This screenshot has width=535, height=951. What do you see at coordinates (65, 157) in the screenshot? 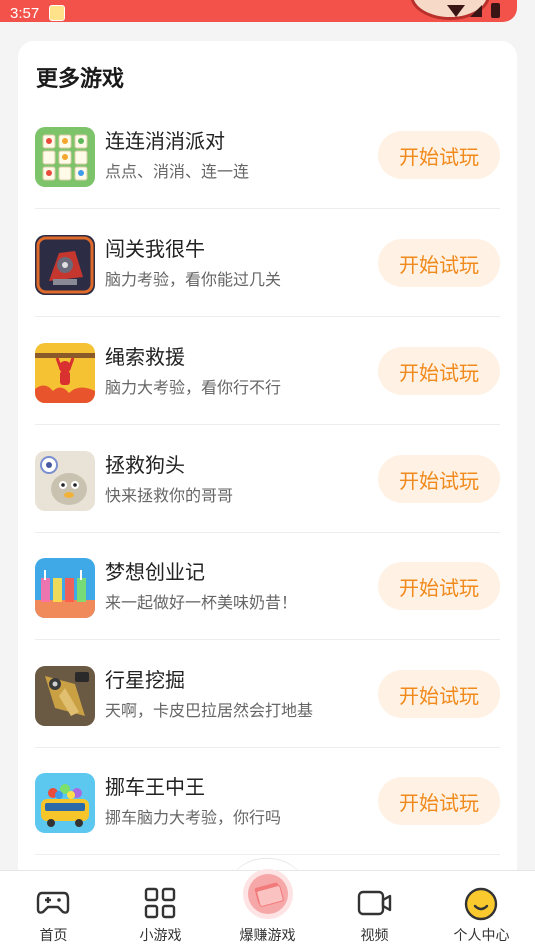
I see `tile-match-icon` at bounding box center [65, 157].